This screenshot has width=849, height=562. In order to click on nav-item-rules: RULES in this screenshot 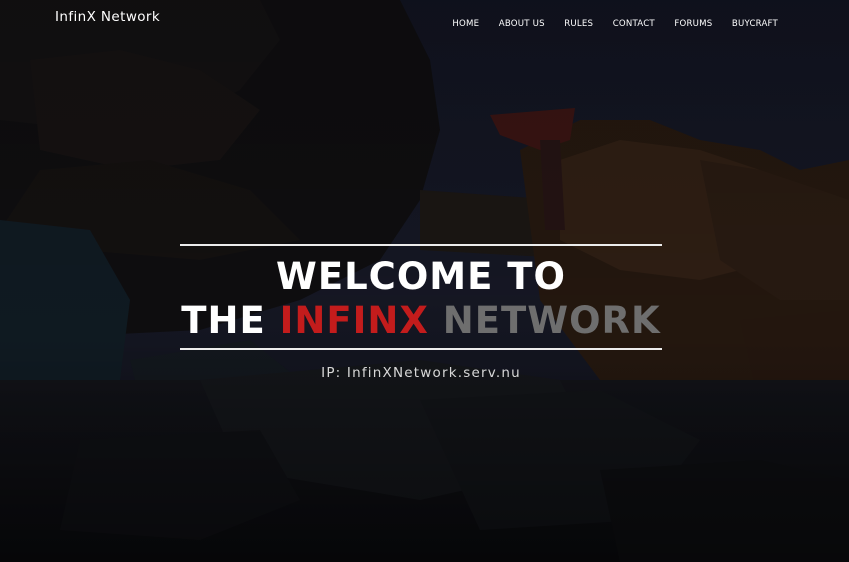, I will do `click(578, 22)`.